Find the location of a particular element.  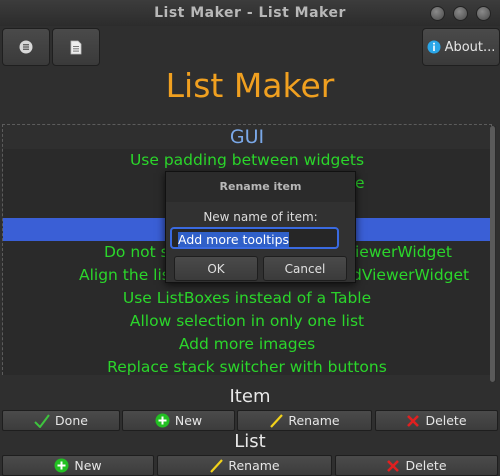

list-item: Use padding between widgets is located at coordinates (247, 160).